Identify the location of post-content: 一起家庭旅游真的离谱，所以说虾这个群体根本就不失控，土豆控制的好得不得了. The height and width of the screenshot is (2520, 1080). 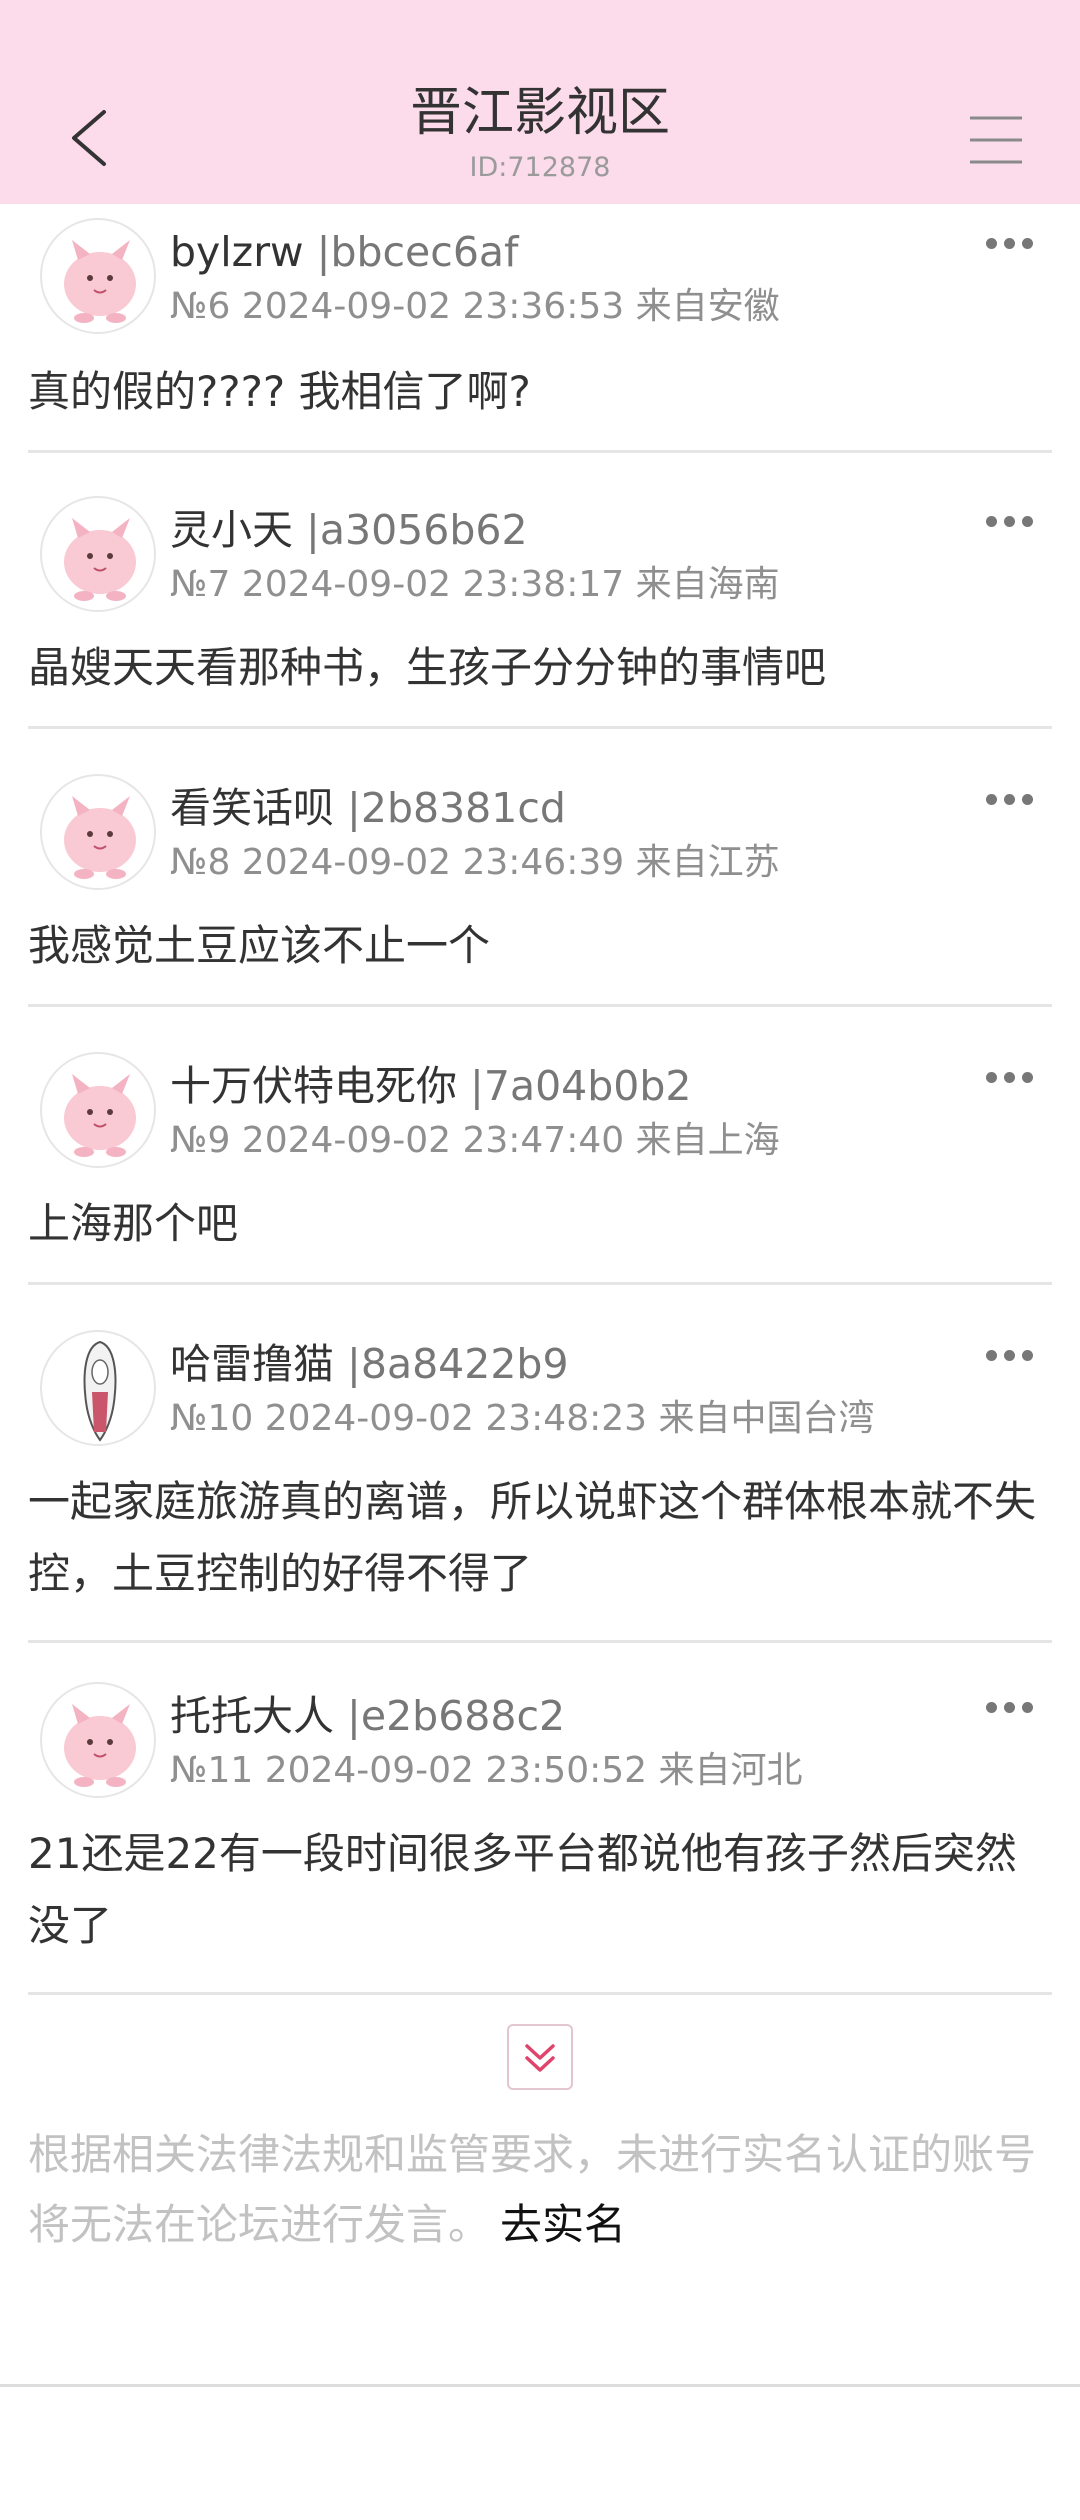
(532, 1537).